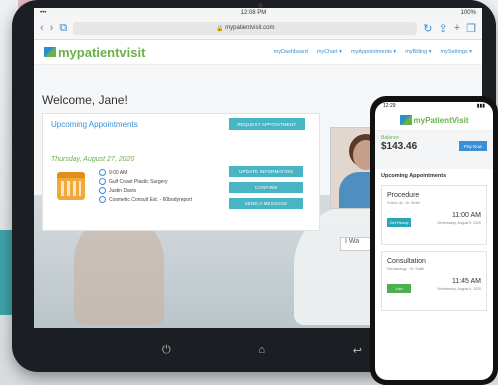 The width and height of the screenshot is (498, 385). Describe the element at coordinates (102, 181) in the screenshot. I see `location-pin-icon` at that location.